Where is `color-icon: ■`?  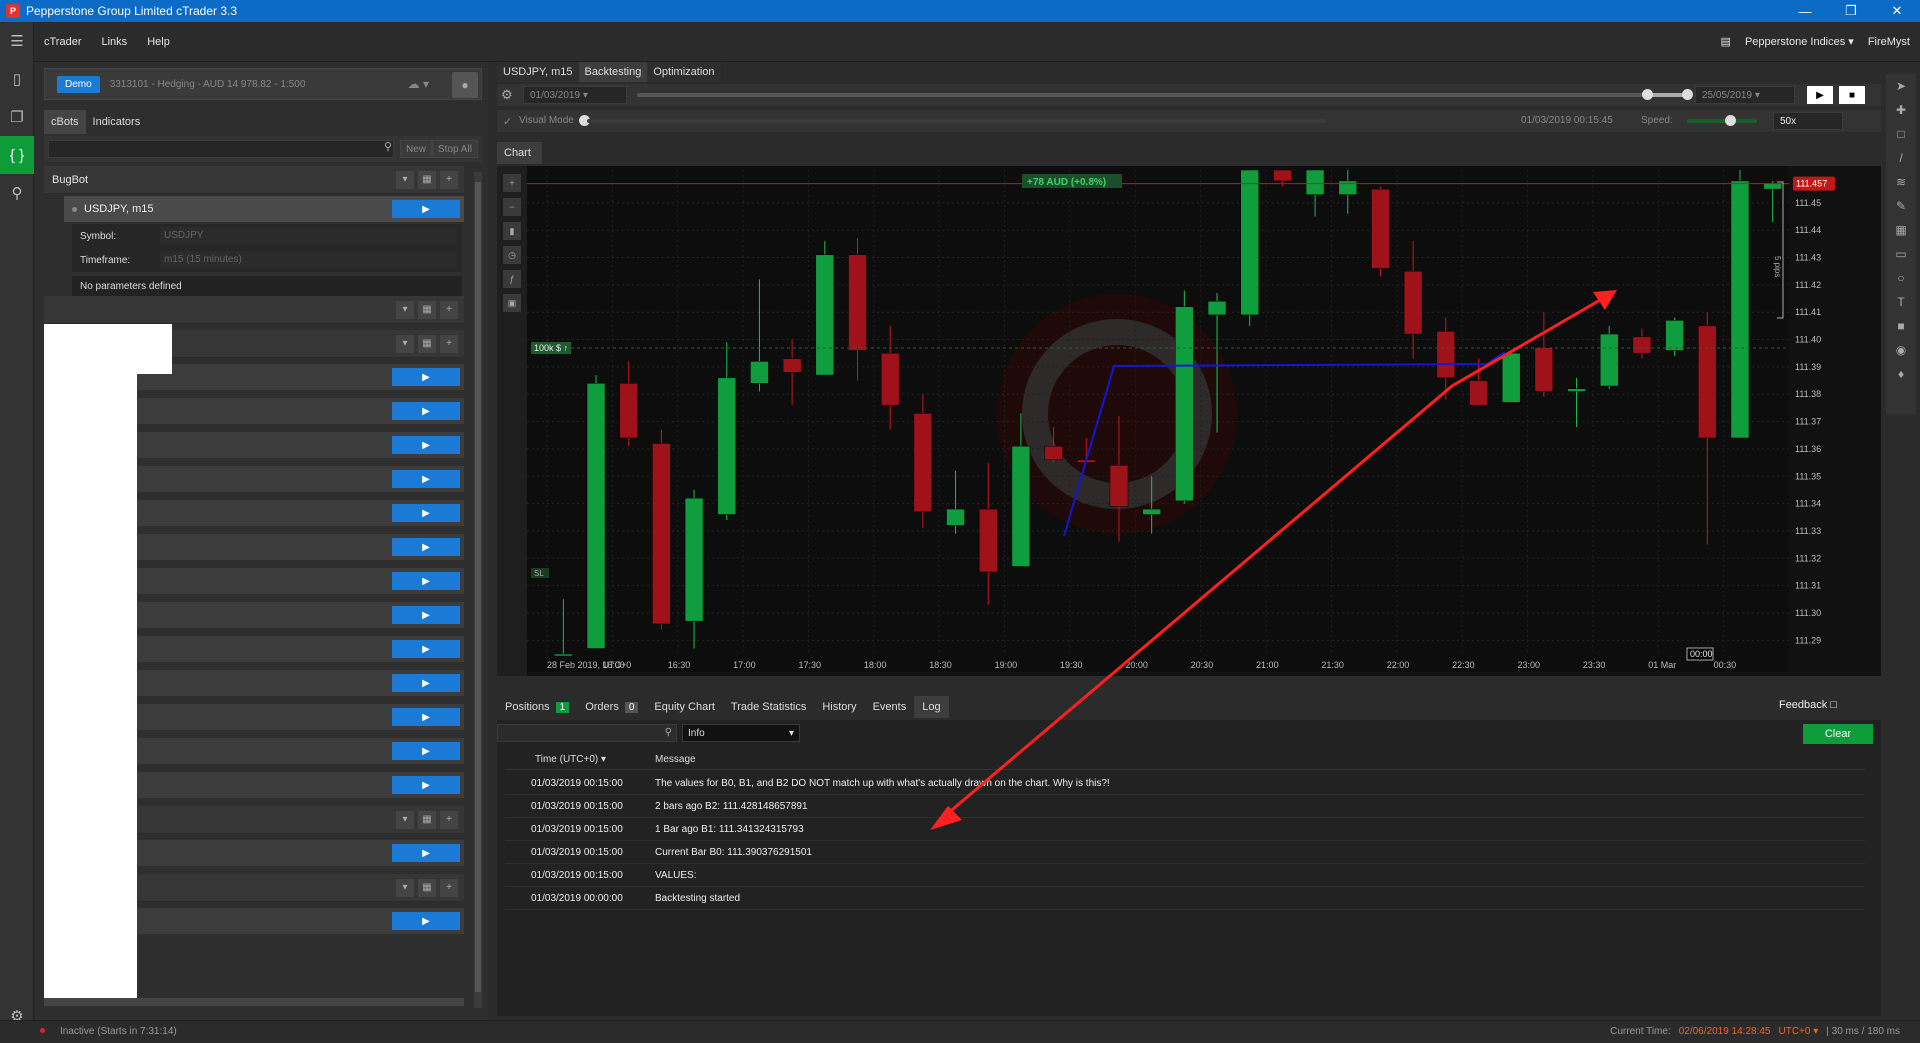
color-icon: ■ is located at coordinates (1901, 326).